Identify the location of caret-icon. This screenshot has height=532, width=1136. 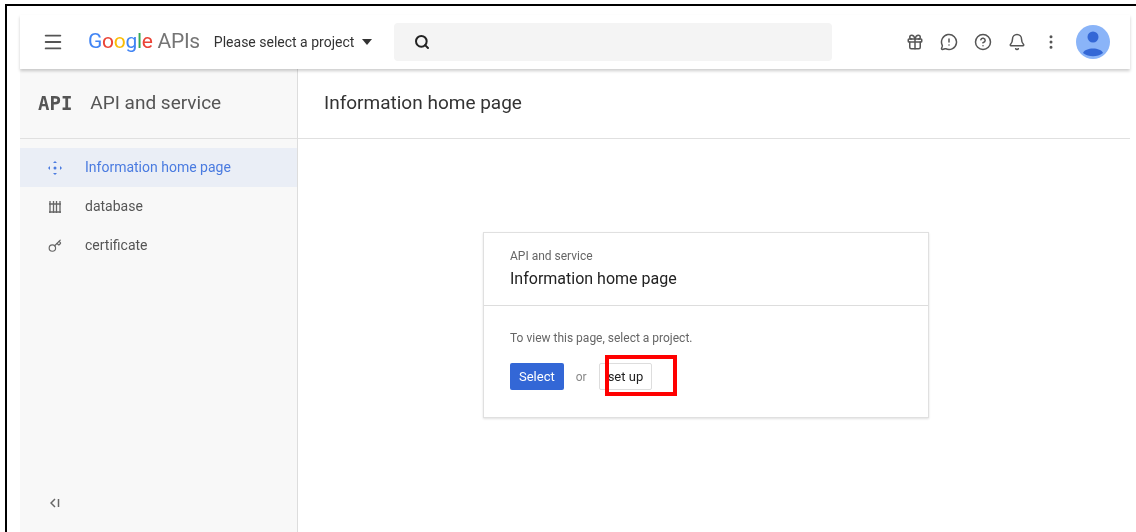
(367, 42).